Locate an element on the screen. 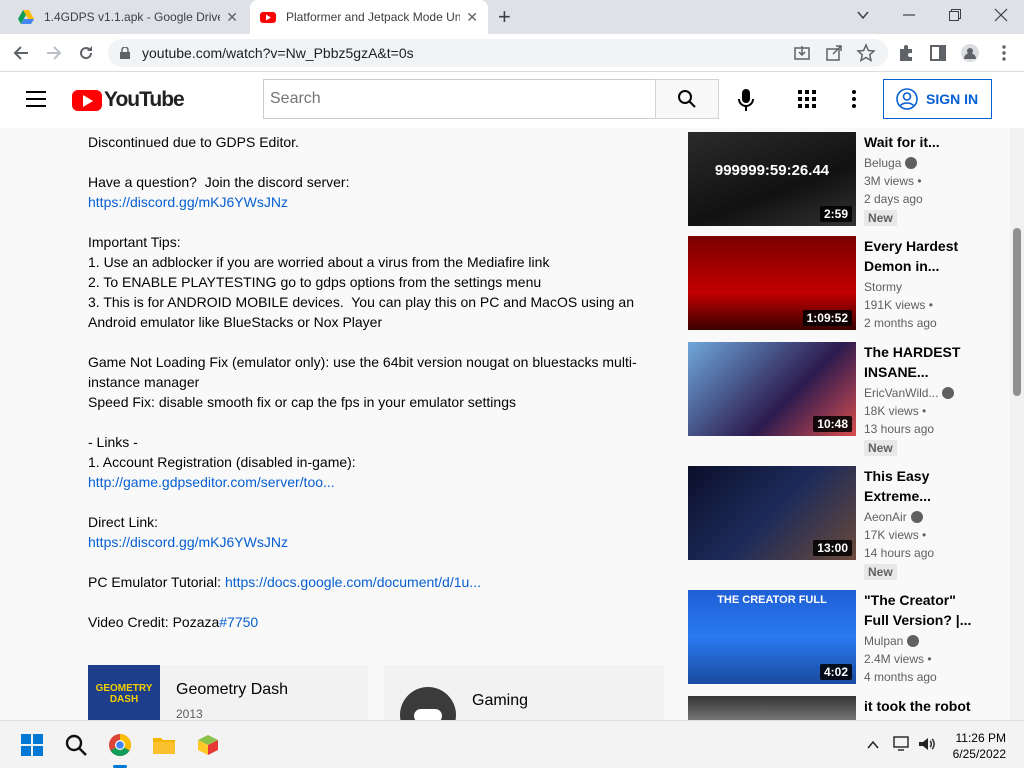  chevron-up-icon is located at coordinates (873, 745).